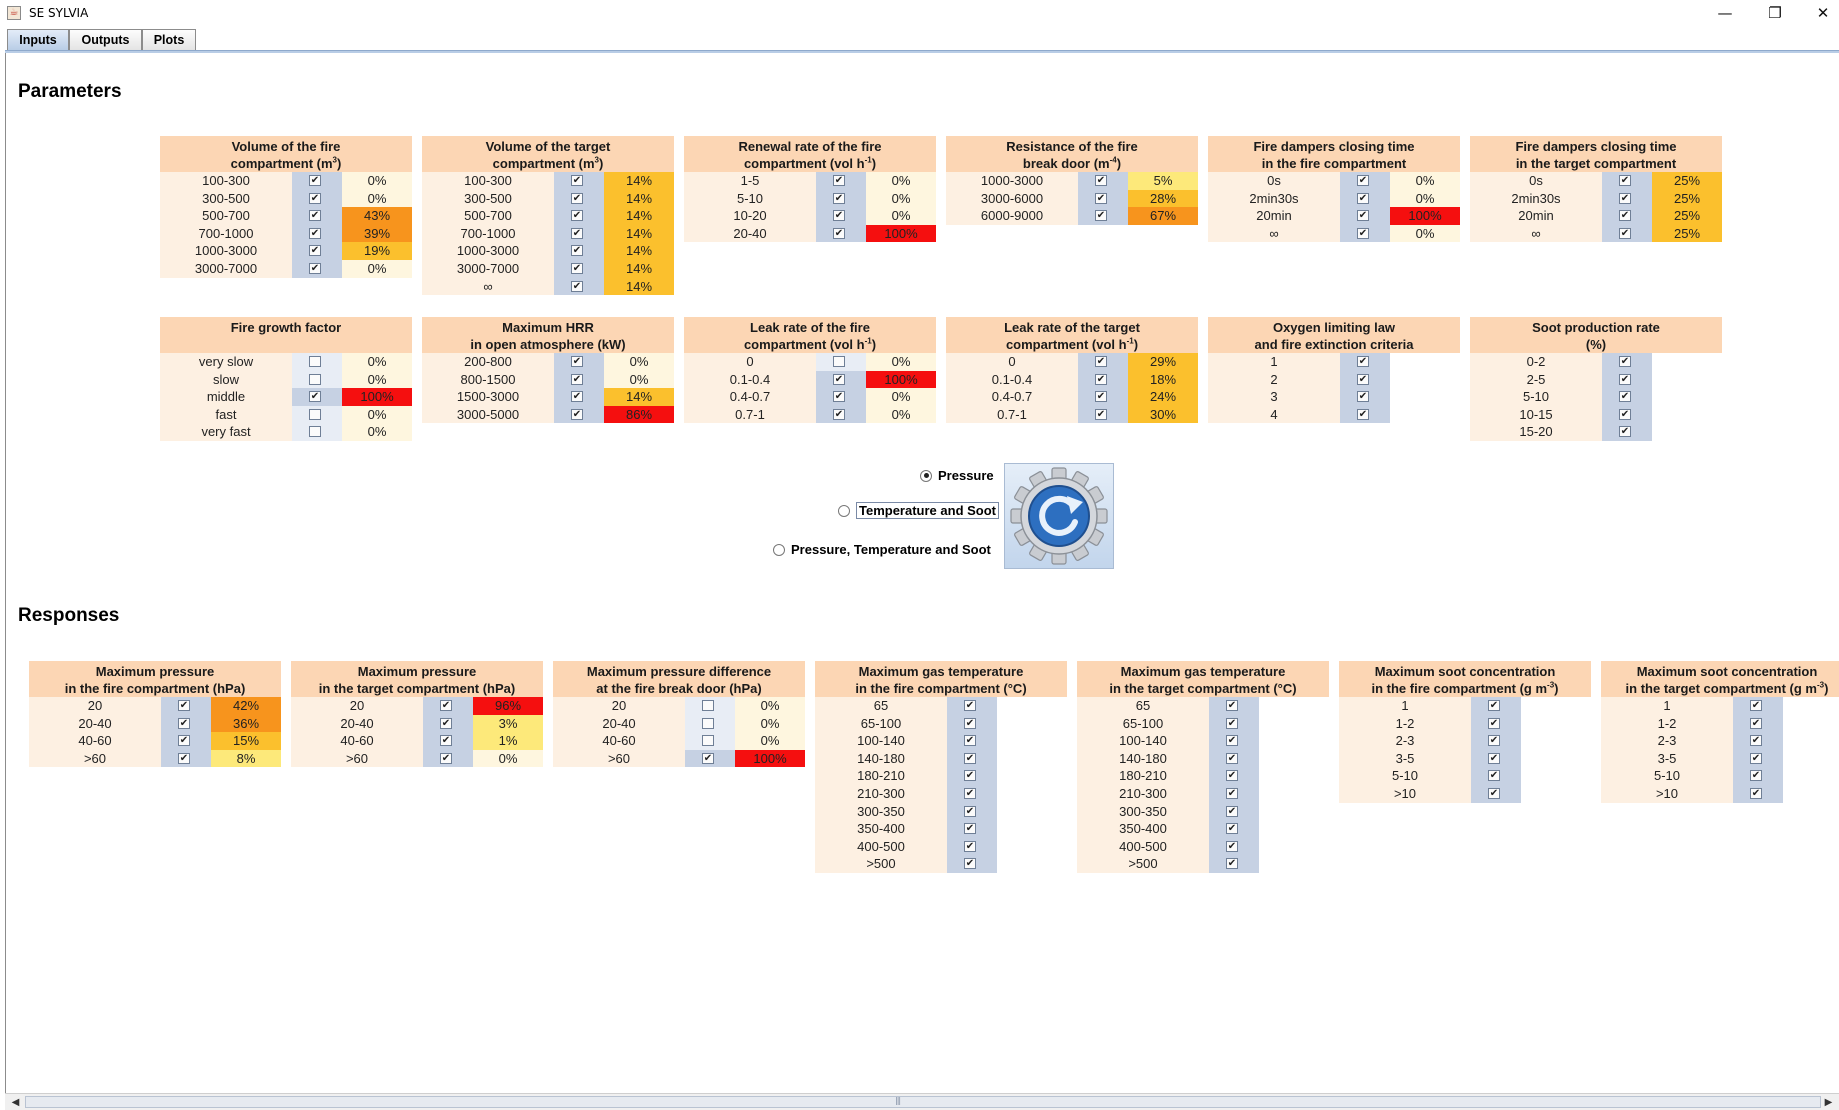 Image resolution: width=1839 pixels, height=1110 pixels. I want to click on radio-temperature-soot-indicator, so click(844, 510).